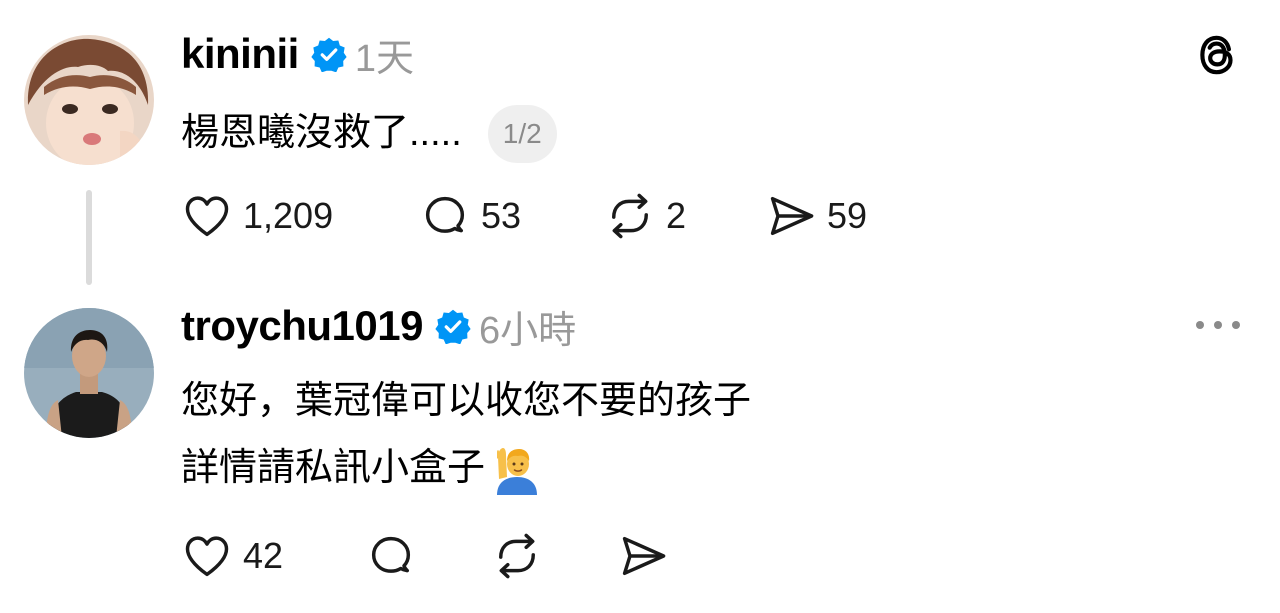 This screenshot has width=1280, height=613. Describe the element at coordinates (263, 555) in the screenshot. I see `like-count: 42` at that location.